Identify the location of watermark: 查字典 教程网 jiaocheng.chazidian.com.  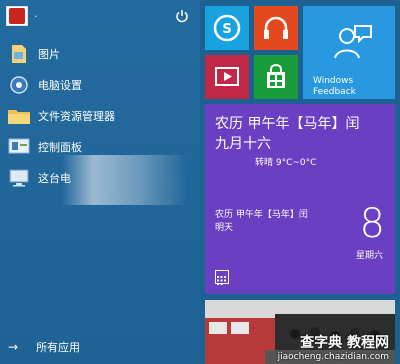
(333, 347).